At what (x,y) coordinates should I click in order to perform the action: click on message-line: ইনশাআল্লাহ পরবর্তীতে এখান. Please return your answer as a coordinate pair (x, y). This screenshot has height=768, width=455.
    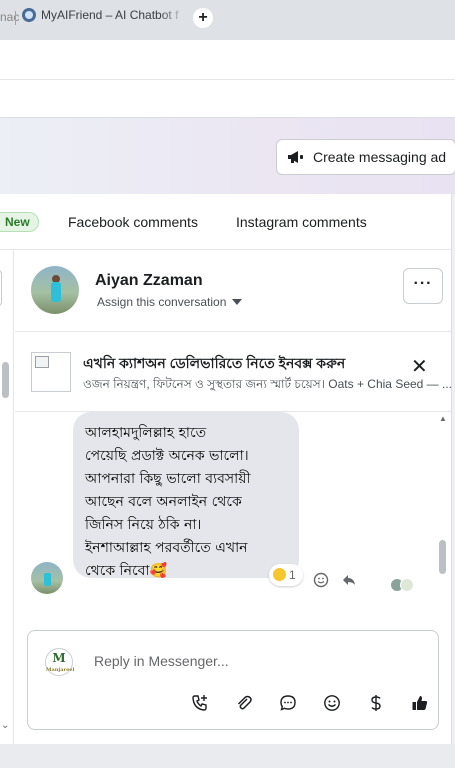
    Looking at the image, I should click on (166, 548).